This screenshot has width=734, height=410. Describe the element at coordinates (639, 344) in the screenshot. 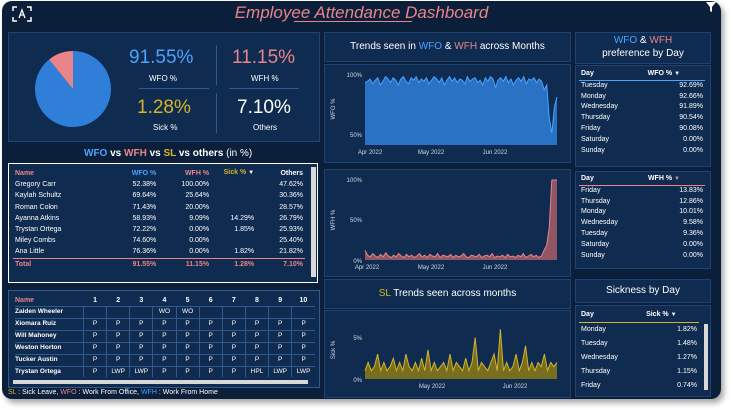

I see `table-row: Tuesday 1.48%` at that location.